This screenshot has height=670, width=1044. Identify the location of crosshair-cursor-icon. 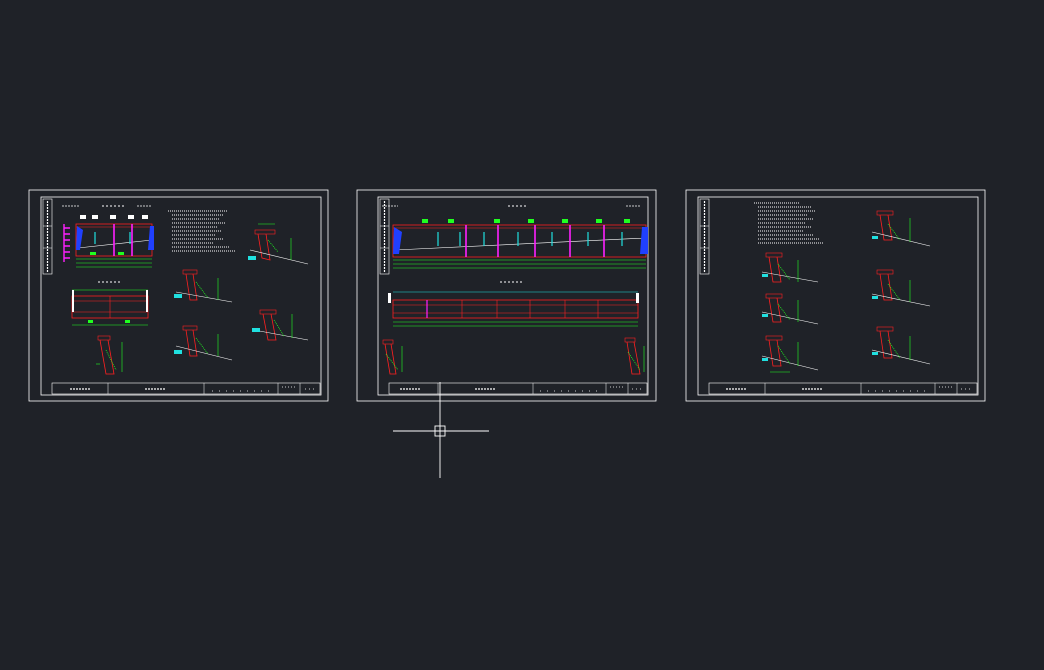
(441, 430).